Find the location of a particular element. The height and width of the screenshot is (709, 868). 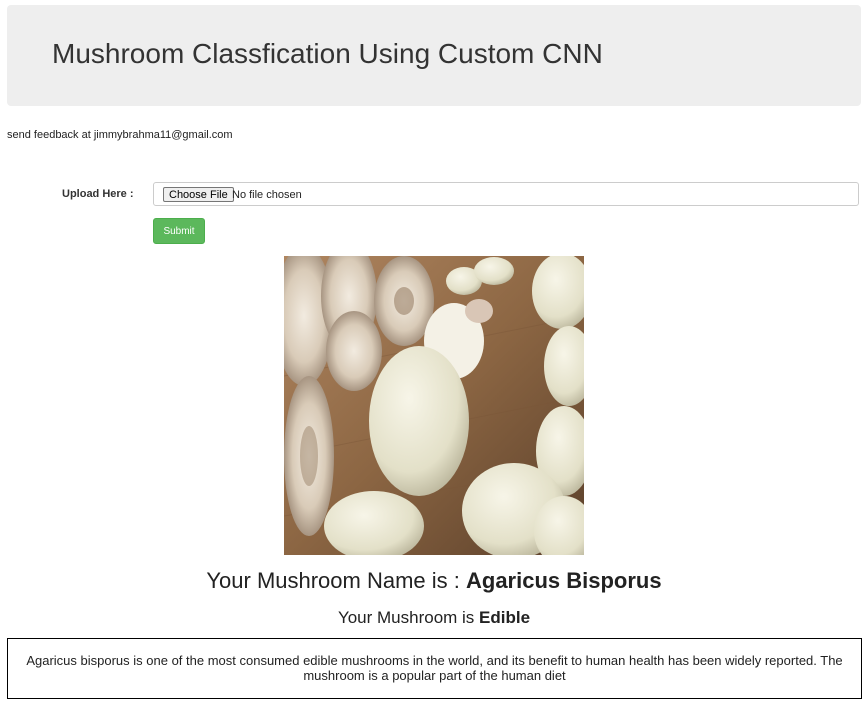

mushroom-photo-illustration is located at coordinates (434, 405).